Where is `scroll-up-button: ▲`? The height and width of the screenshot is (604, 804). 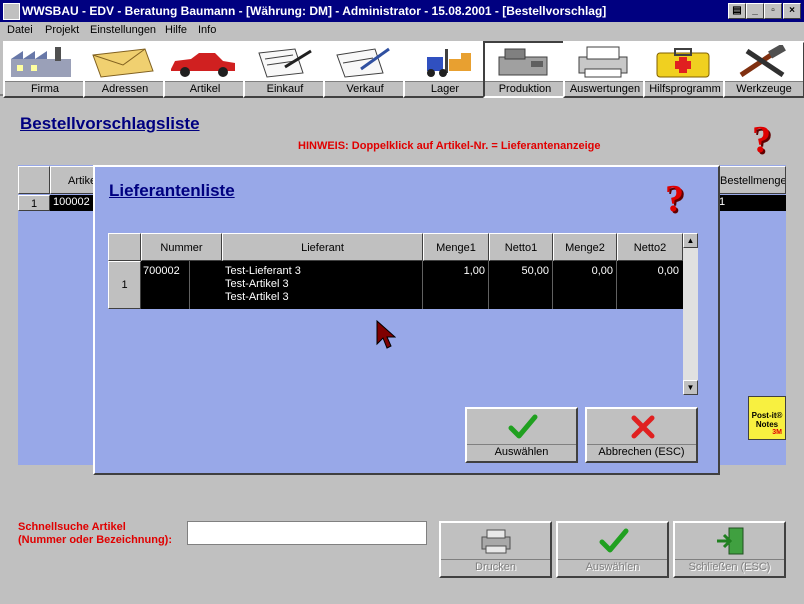 scroll-up-button: ▲ is located at coordinates (690, 240).